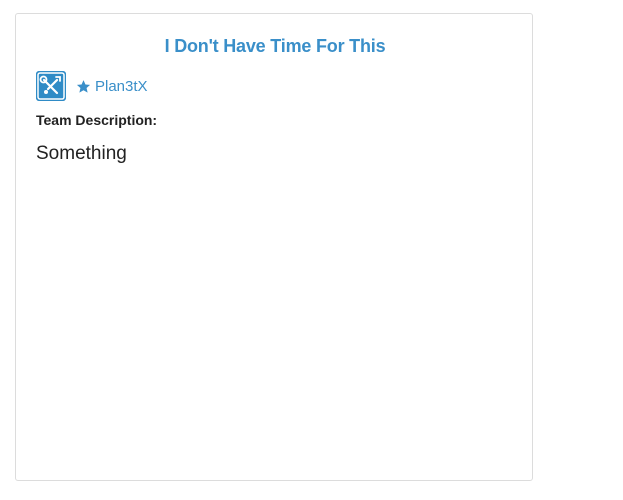 This screenshot has height=500, width=623. Describe the element at coordinates (121, 86) in the screenshot. I see `member-name-link: Plan3tX` at that location.